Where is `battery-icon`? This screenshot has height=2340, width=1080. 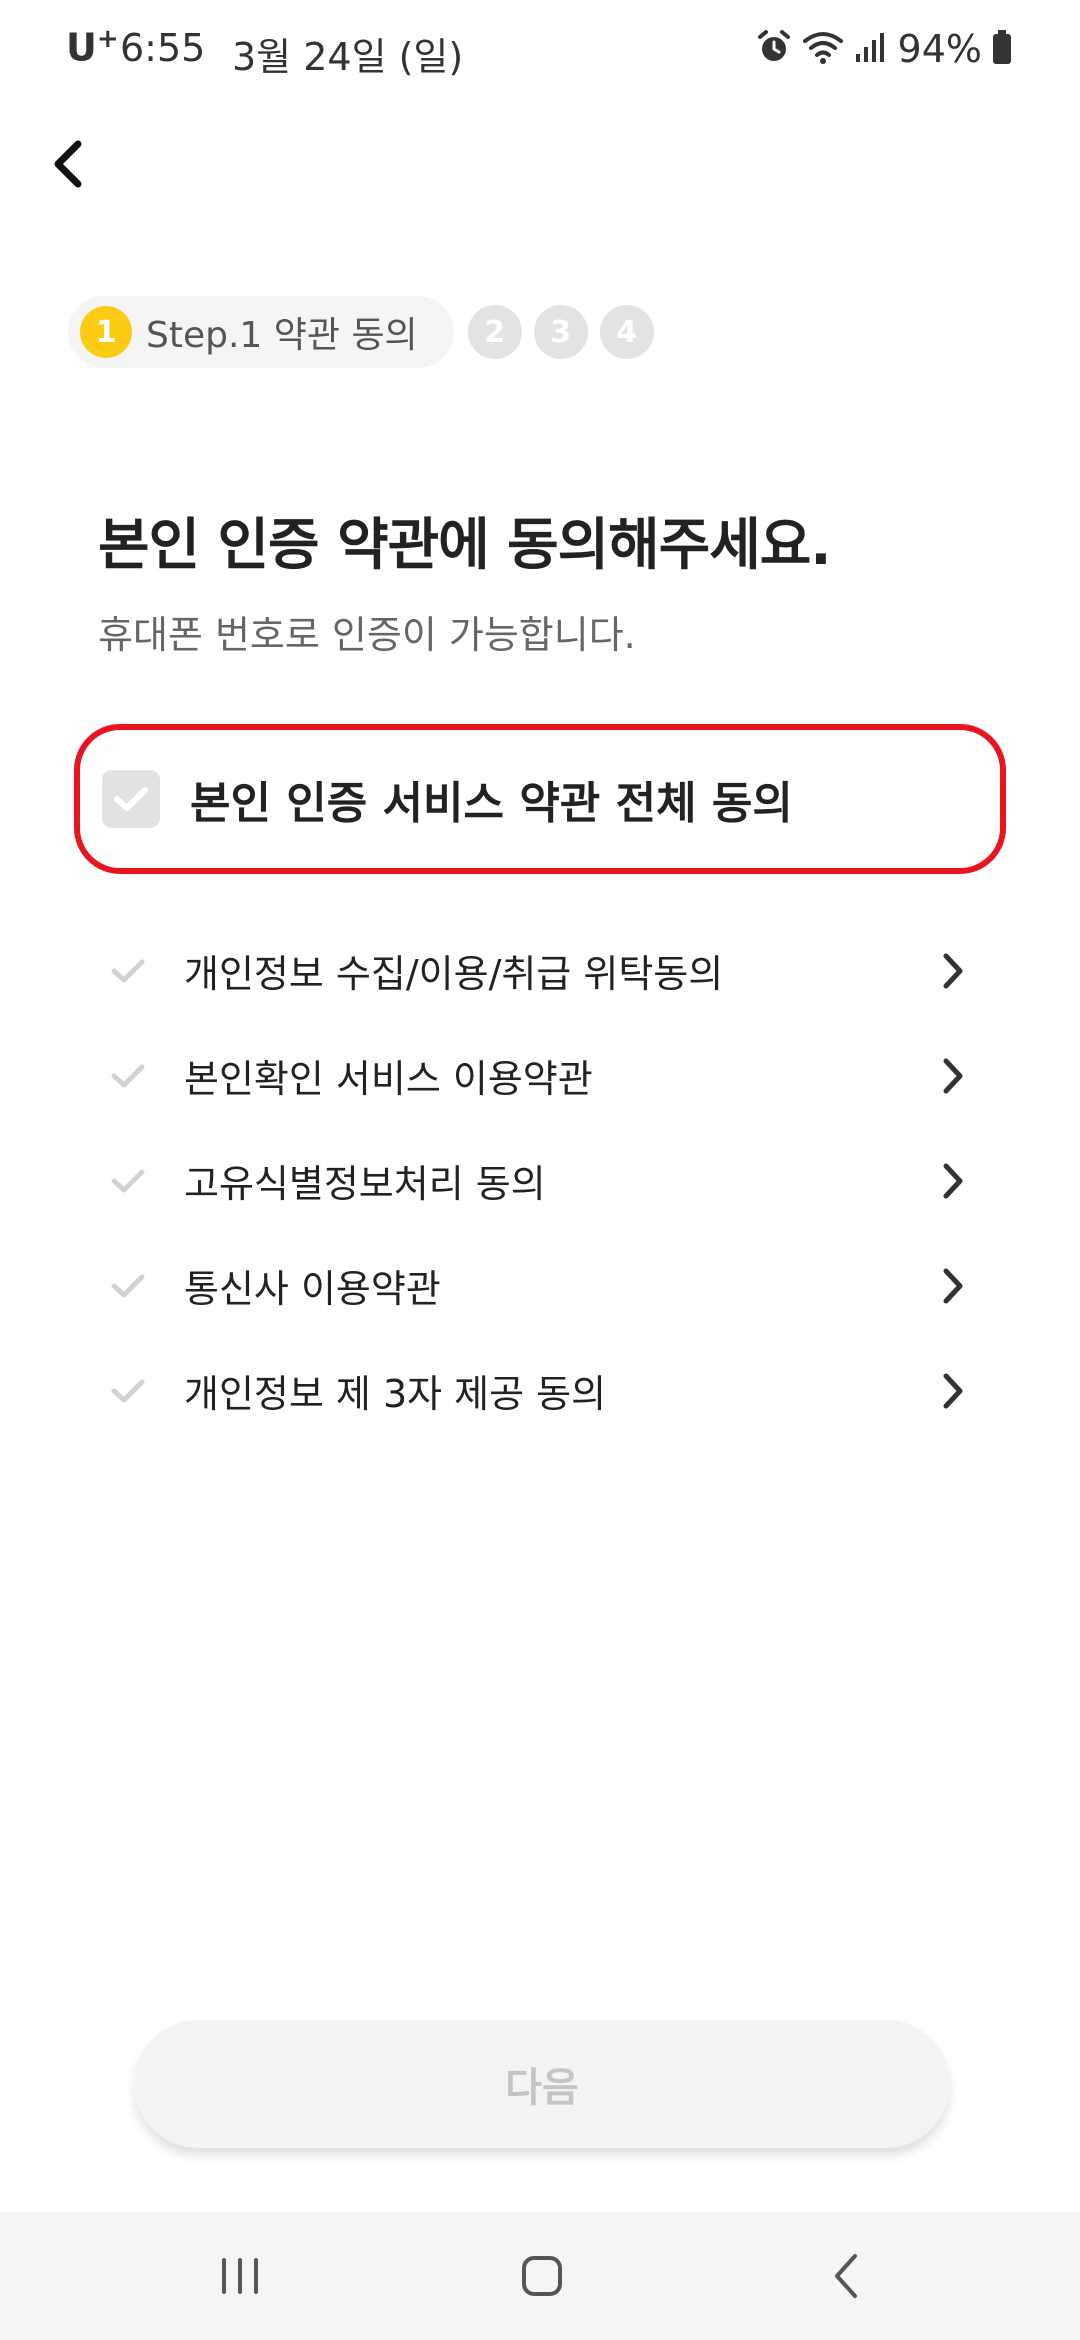
battery-icon is located at coordinates (1002, 49).